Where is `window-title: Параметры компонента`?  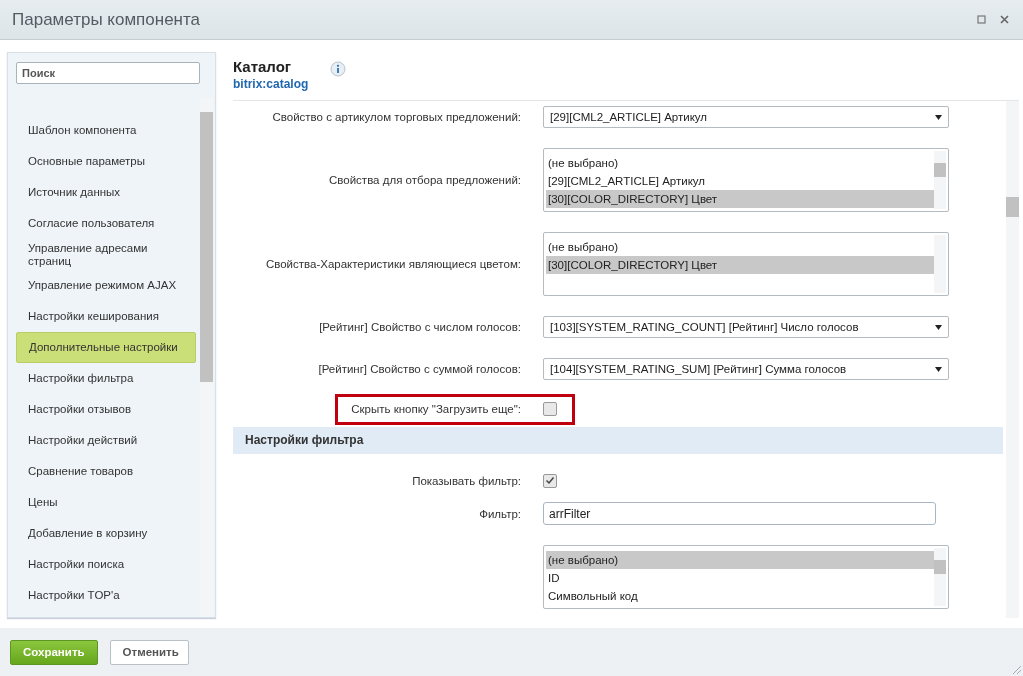 window-title: Параметры компонента is located at coordinates (106, 19).